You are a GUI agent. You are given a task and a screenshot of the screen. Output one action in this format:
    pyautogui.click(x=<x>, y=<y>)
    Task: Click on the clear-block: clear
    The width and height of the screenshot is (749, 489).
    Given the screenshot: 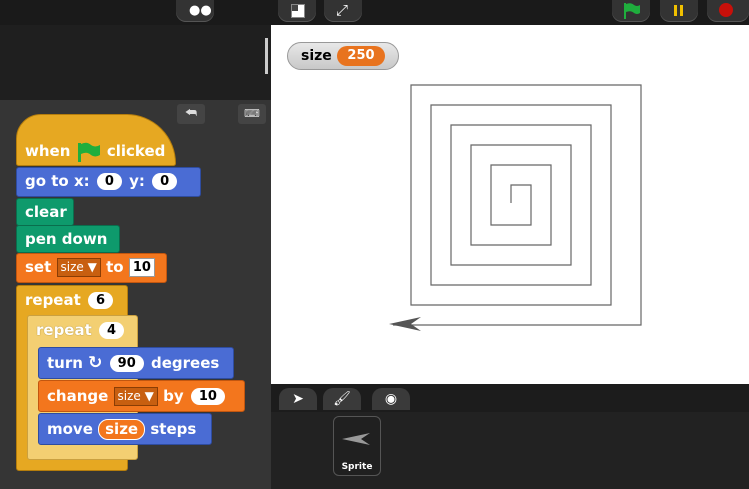 What is the action you would take?
    pyautogui.click(x=45, y=212)
    